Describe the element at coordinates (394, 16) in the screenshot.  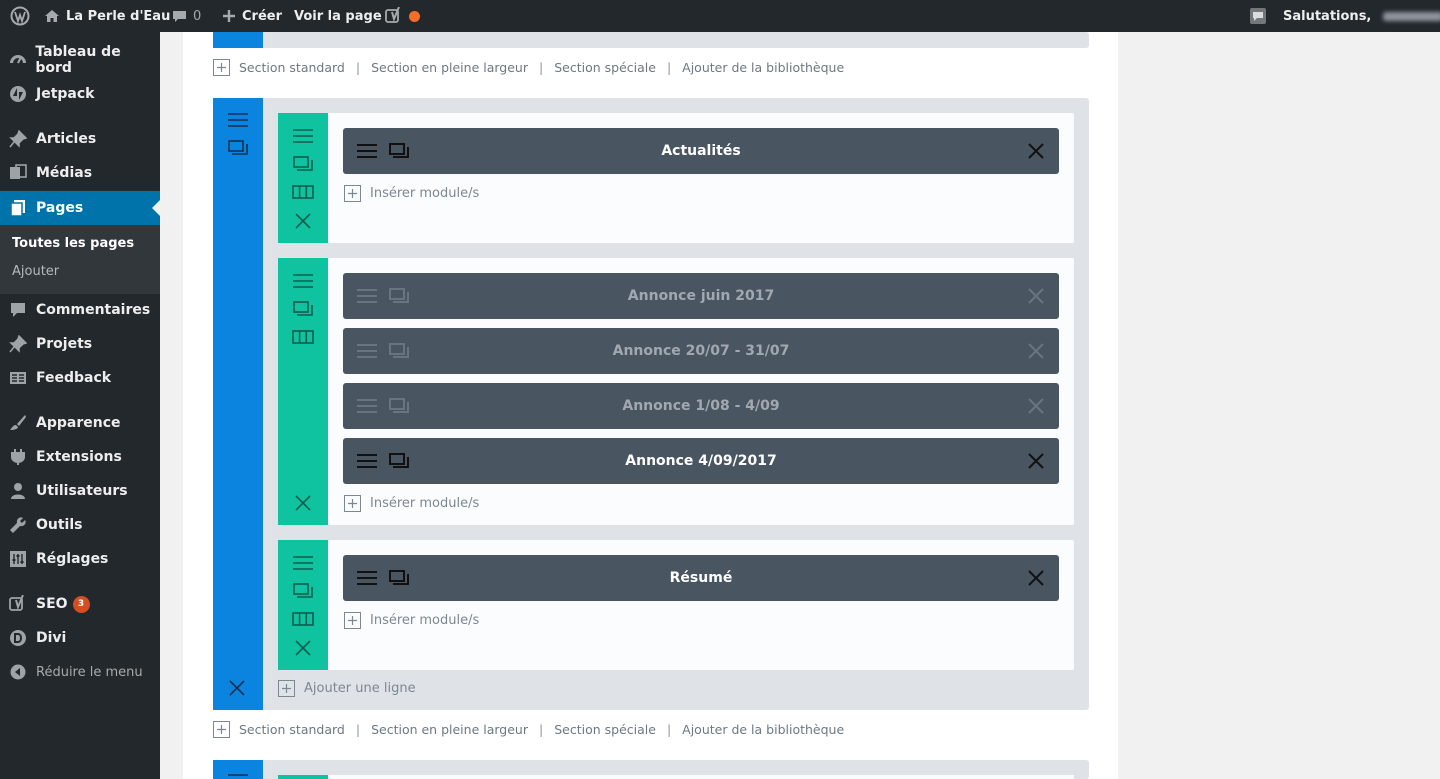
I see `yoast-icon` at that location.